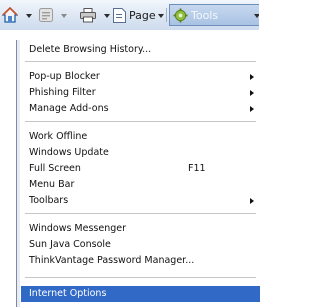 The image size is (320, 307). I want to click on menu-item-full-screen: Full Screen F11, so click(138, 169).